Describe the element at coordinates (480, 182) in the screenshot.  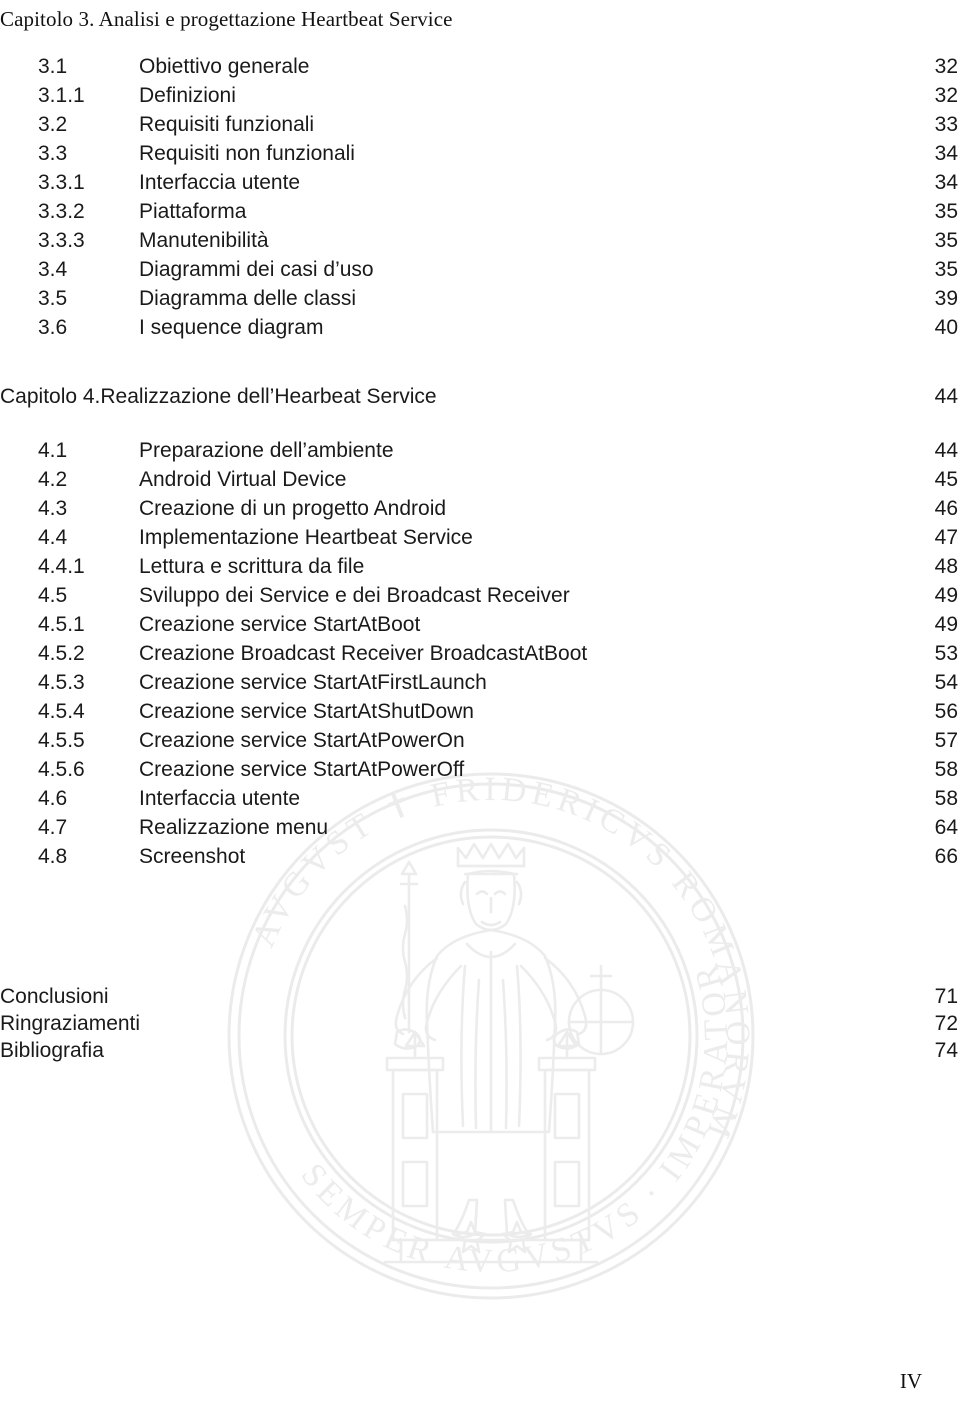
I see `toc-entry-3-3-1: 3.3.1 Interfaccia utente 34` at that location.